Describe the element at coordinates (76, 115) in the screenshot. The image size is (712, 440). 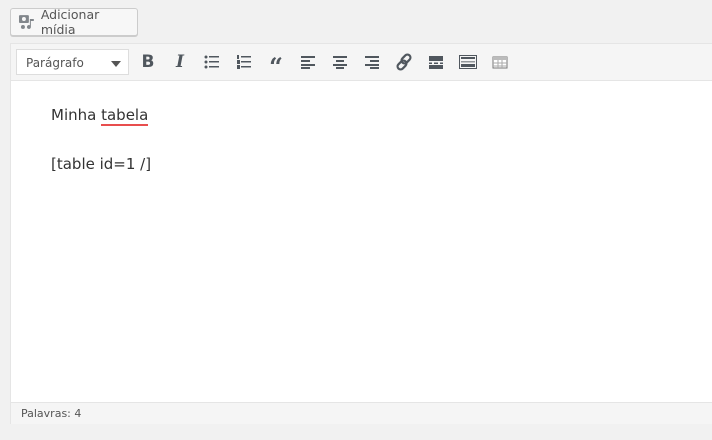
I see `text: Minha` at that location.